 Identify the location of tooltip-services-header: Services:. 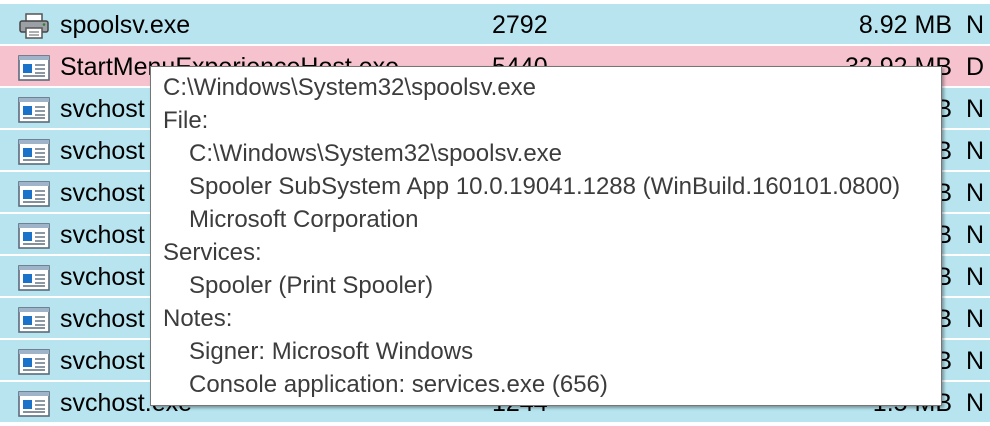
(212, 252).